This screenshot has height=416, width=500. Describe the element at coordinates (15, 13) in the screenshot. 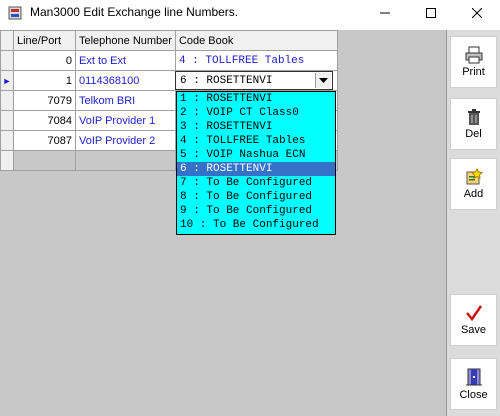

I see `app-icon` at that location.